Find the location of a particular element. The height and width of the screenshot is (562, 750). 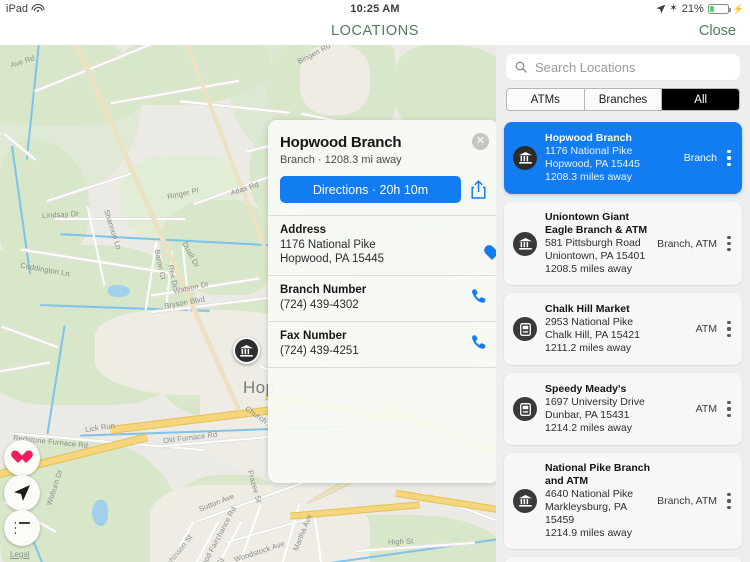

location-name: National Pike Branch and ATM is located at coordinates (598, 474).